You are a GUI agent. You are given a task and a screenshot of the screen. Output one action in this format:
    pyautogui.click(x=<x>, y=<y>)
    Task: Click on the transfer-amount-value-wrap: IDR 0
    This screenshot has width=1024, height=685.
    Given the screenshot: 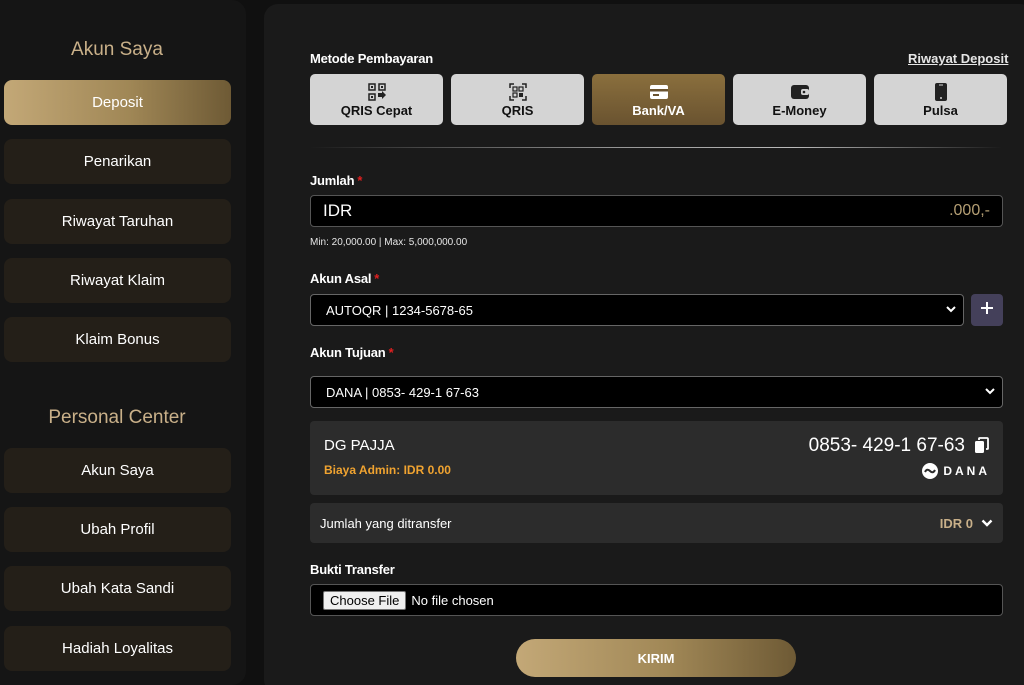 What is the action you would take?
    pyautogui.click(x=966, y=523)
    